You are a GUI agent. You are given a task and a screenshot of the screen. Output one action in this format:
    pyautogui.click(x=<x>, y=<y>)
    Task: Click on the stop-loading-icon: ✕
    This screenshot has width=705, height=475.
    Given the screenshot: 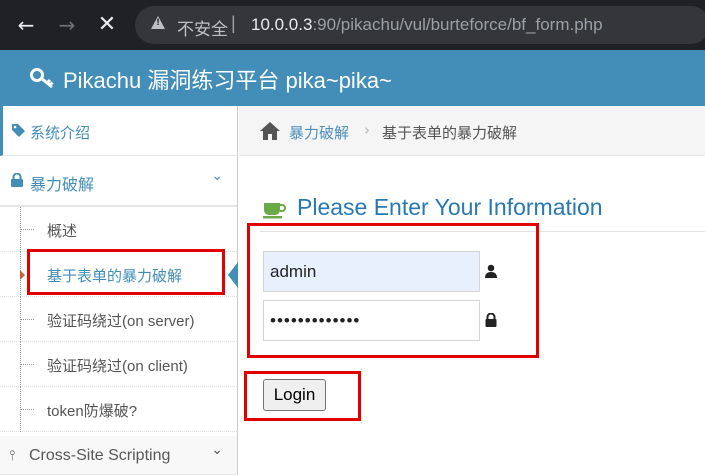 What is the action you would take?
    pyautogui.click(x=107, y=25)
    